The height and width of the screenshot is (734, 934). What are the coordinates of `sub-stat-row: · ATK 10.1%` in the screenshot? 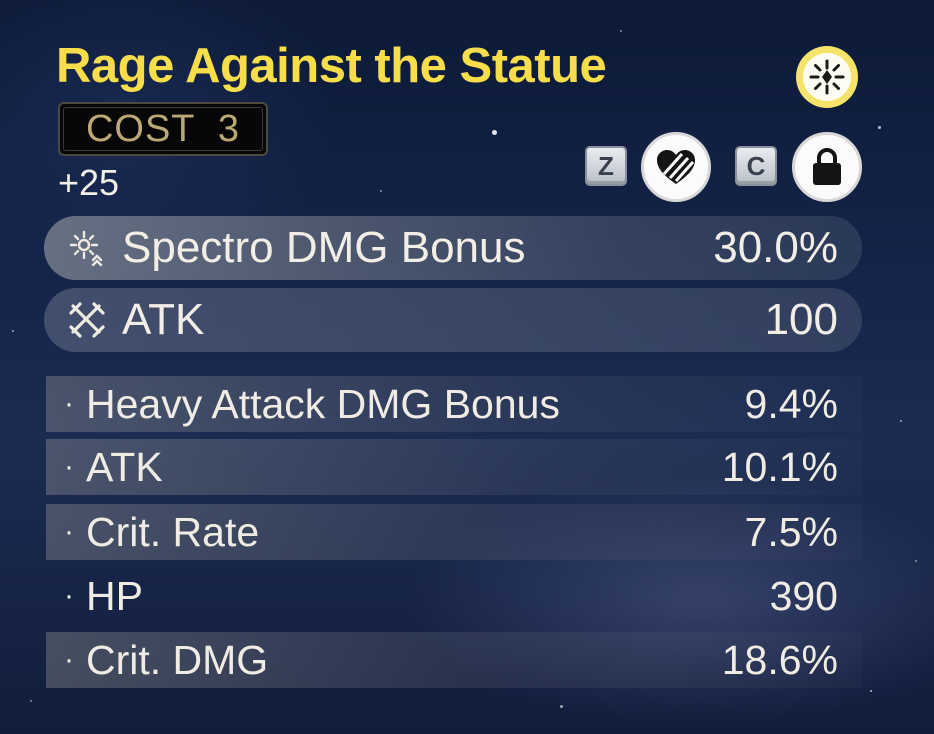 It's located at (454, 467).